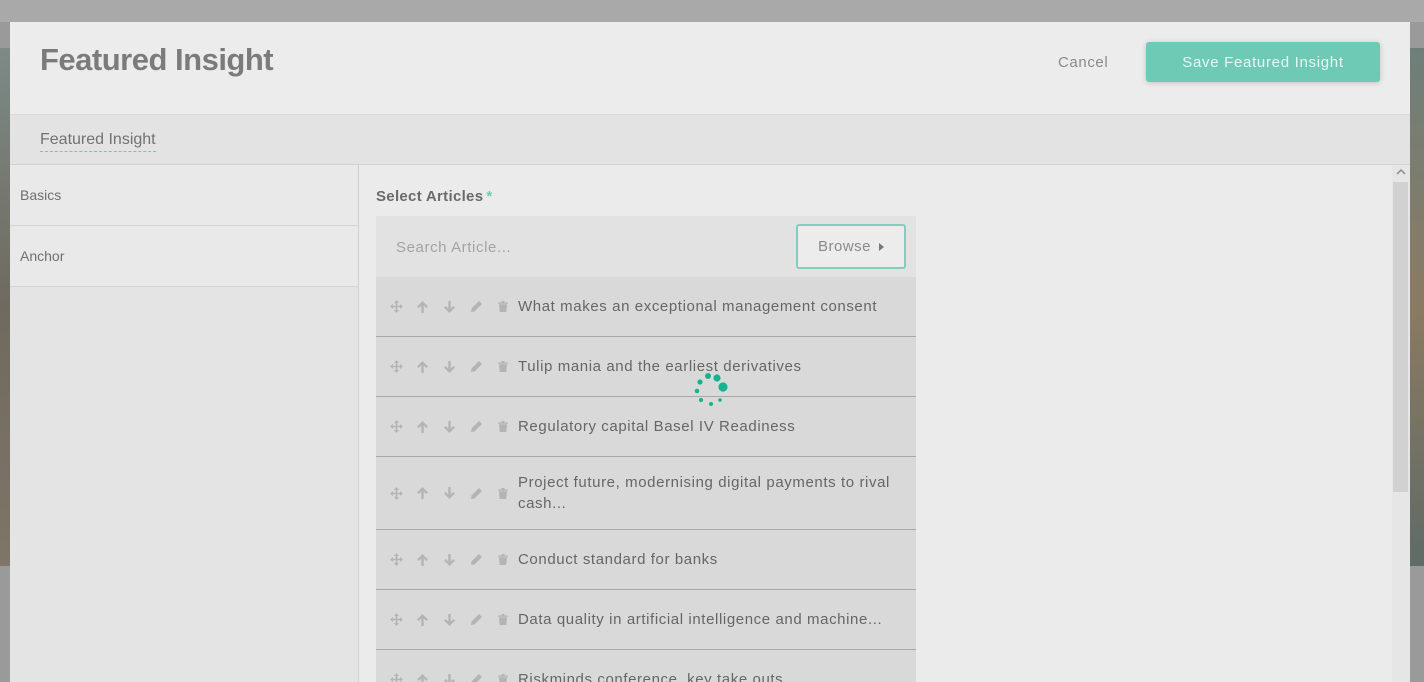 Image resolution: width=1424 pixels, height=682 pixels. I want to click on save-featured-insight-button: Save Featured Insight, so click(1263, 62).